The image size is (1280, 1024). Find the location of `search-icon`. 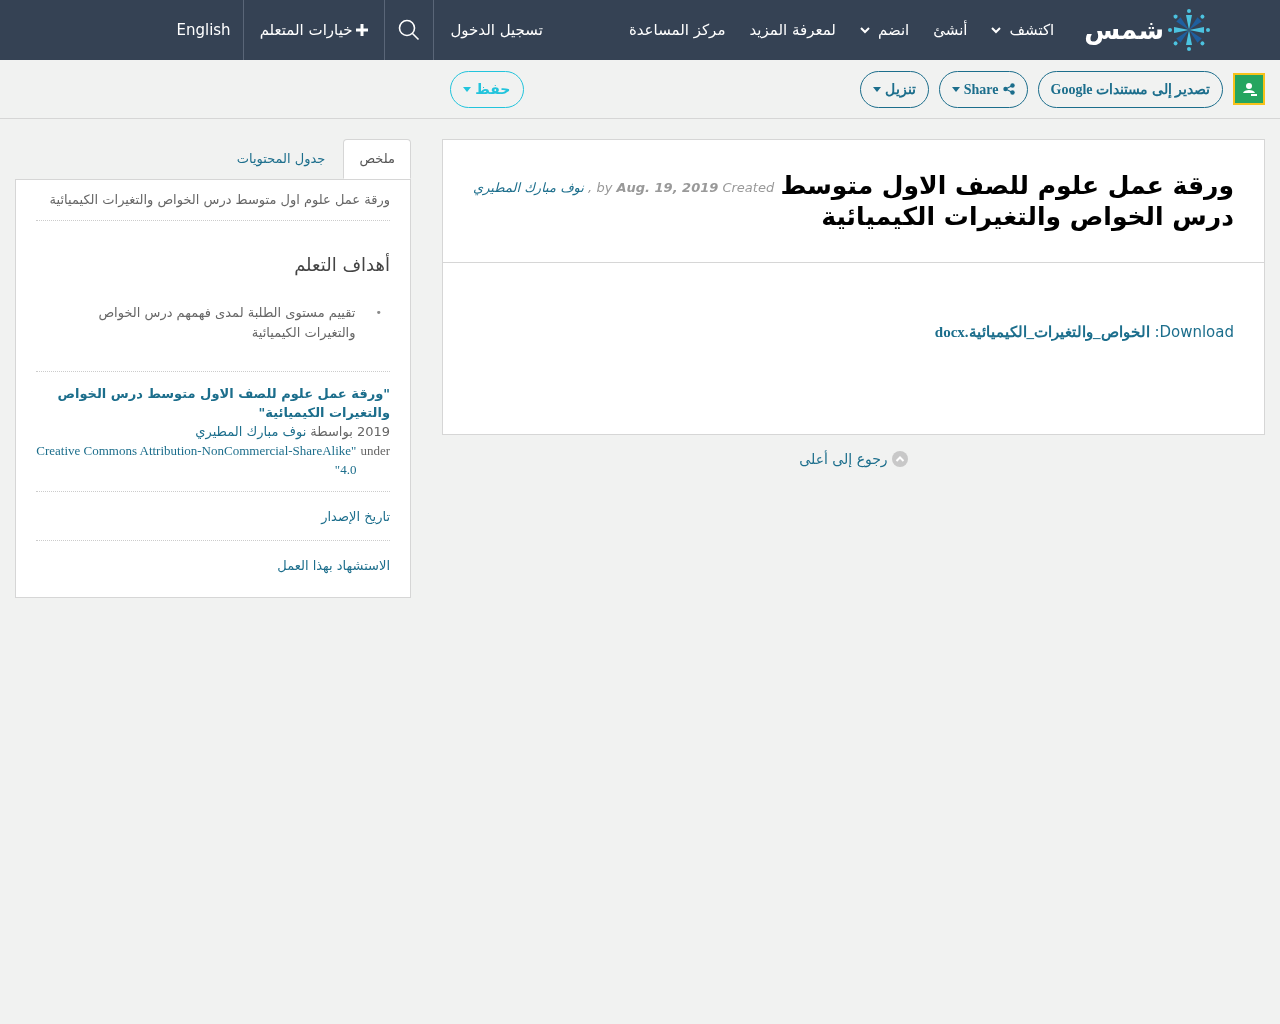

search-icon is located at coordinates (409, 30).